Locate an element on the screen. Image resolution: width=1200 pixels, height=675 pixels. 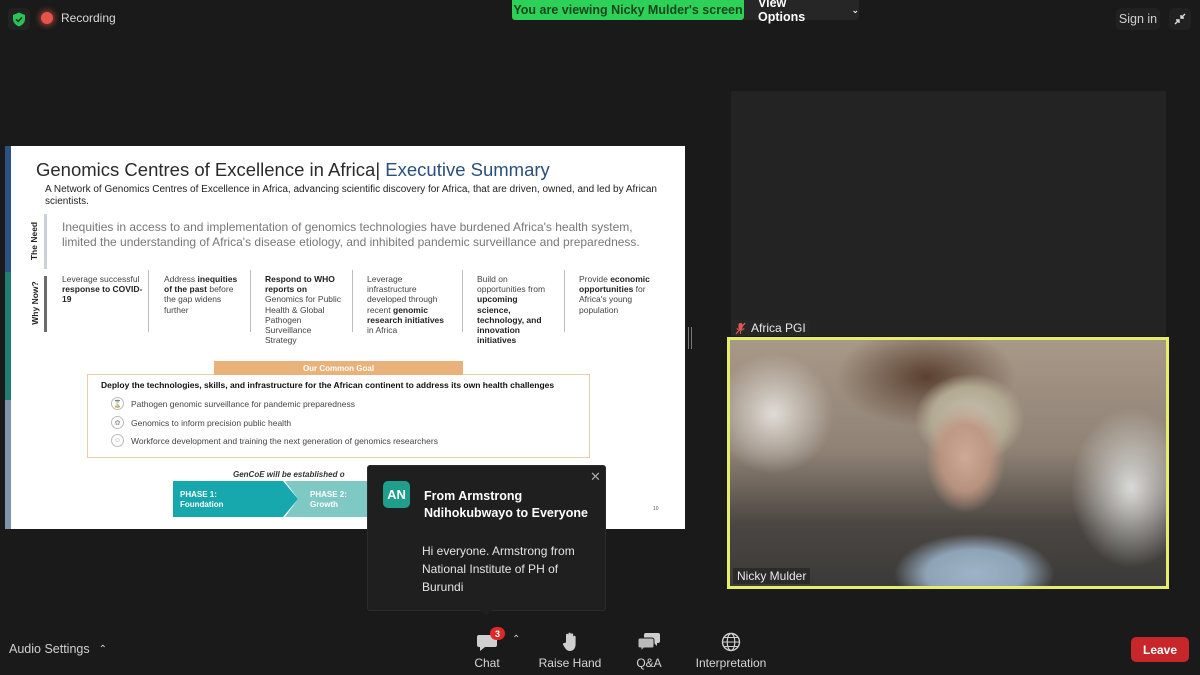
dna-icon: ✿ is located at coordinates (117, 422).